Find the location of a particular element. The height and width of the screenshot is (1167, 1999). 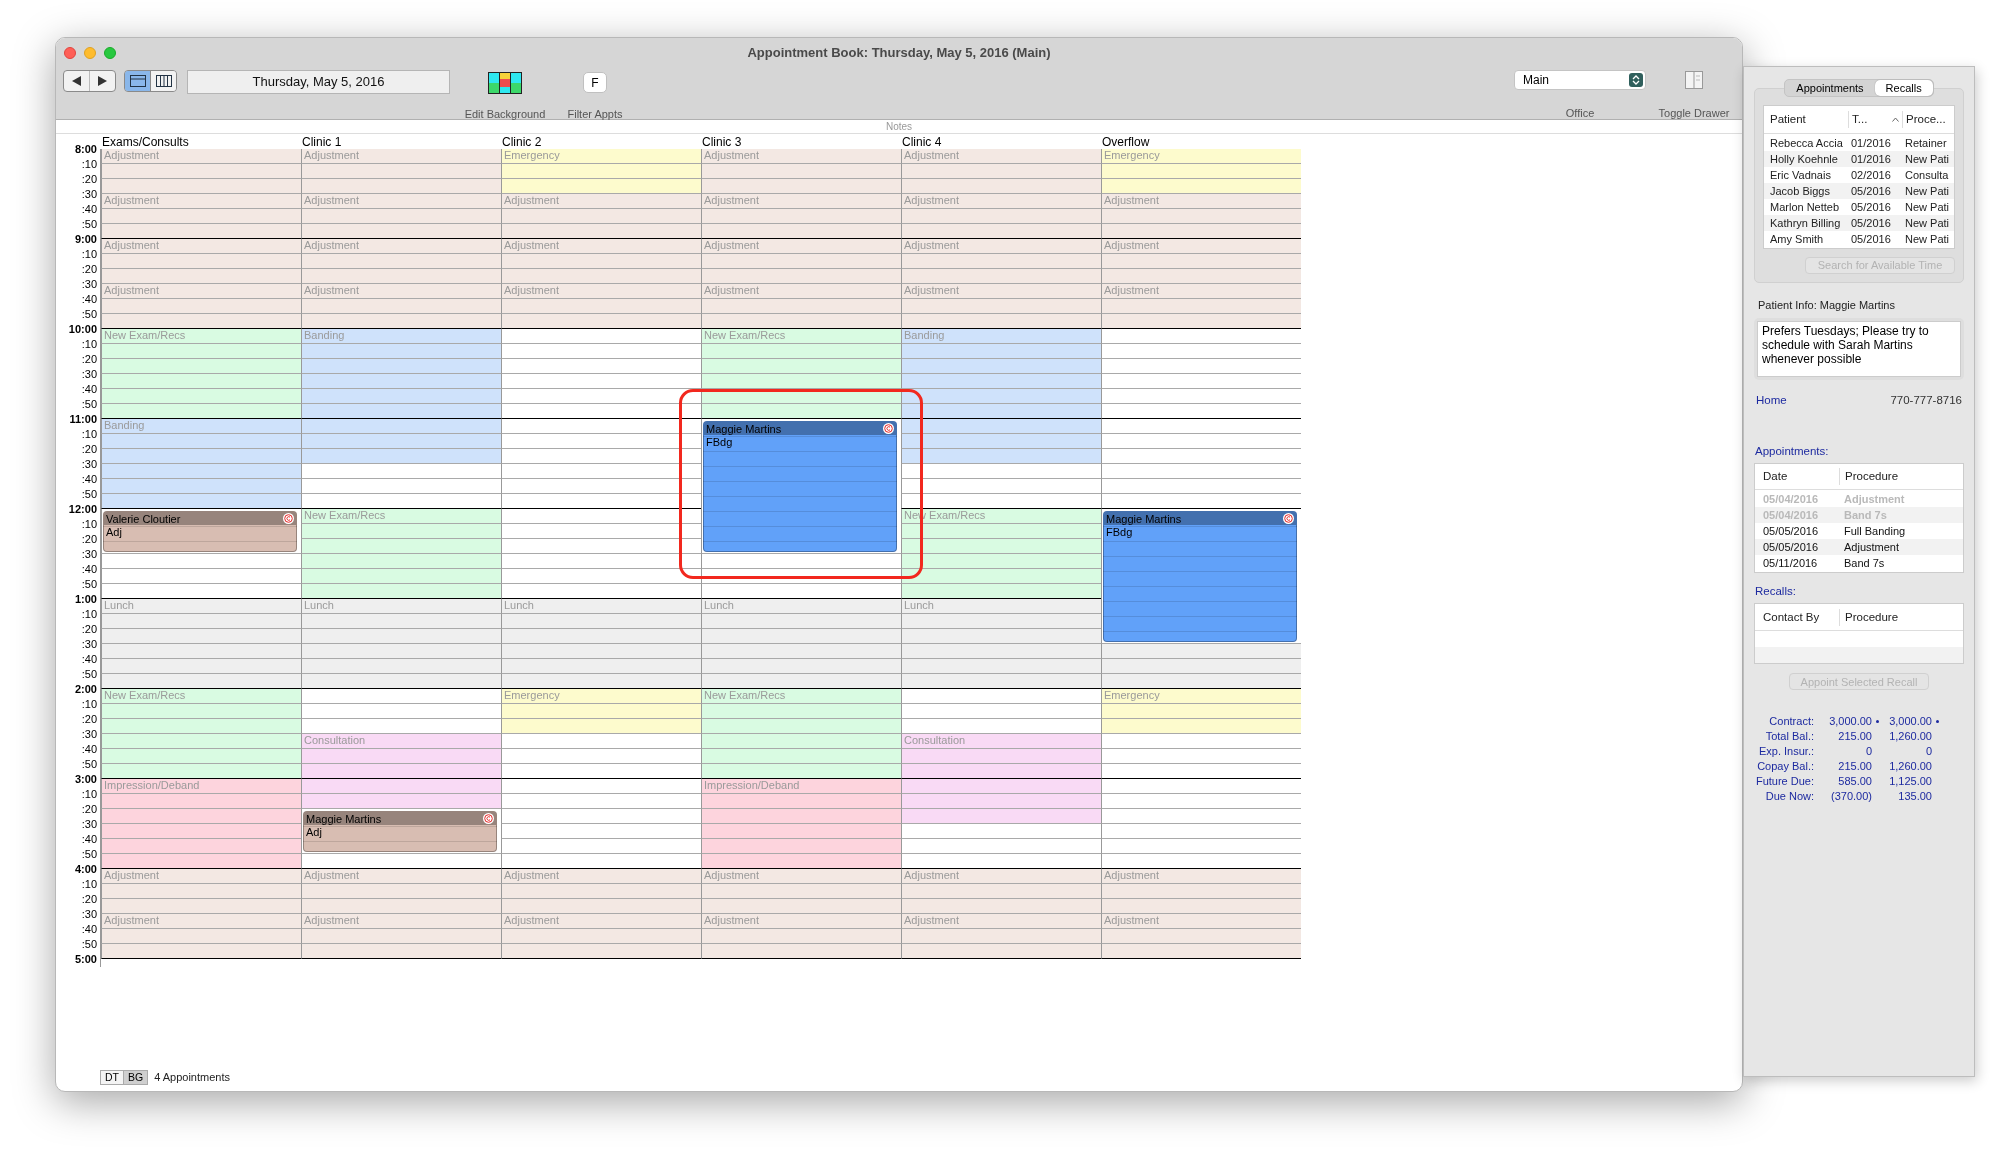

appointment-row: 05/11/2016 Band 7s is located at coordinates (1859, 563).